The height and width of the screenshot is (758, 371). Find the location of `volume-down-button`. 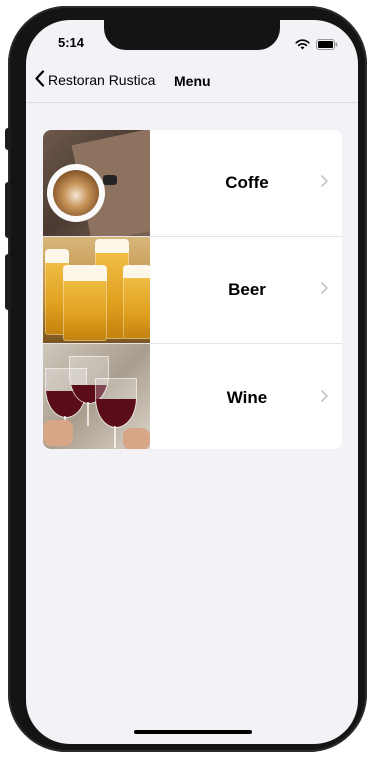

volume-down-button is located at coordinates (8, 282).